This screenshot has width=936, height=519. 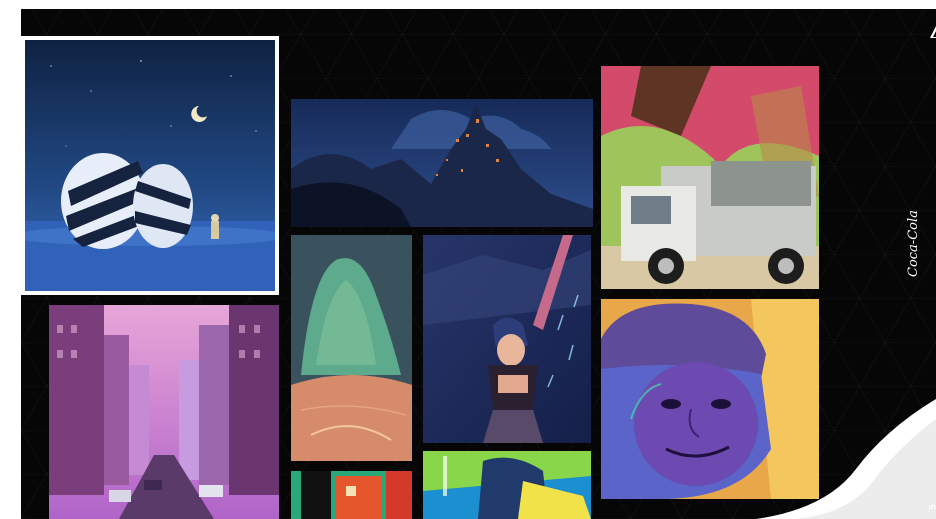 I want to click on tile-arcane-character, so click(x=507, y=339).